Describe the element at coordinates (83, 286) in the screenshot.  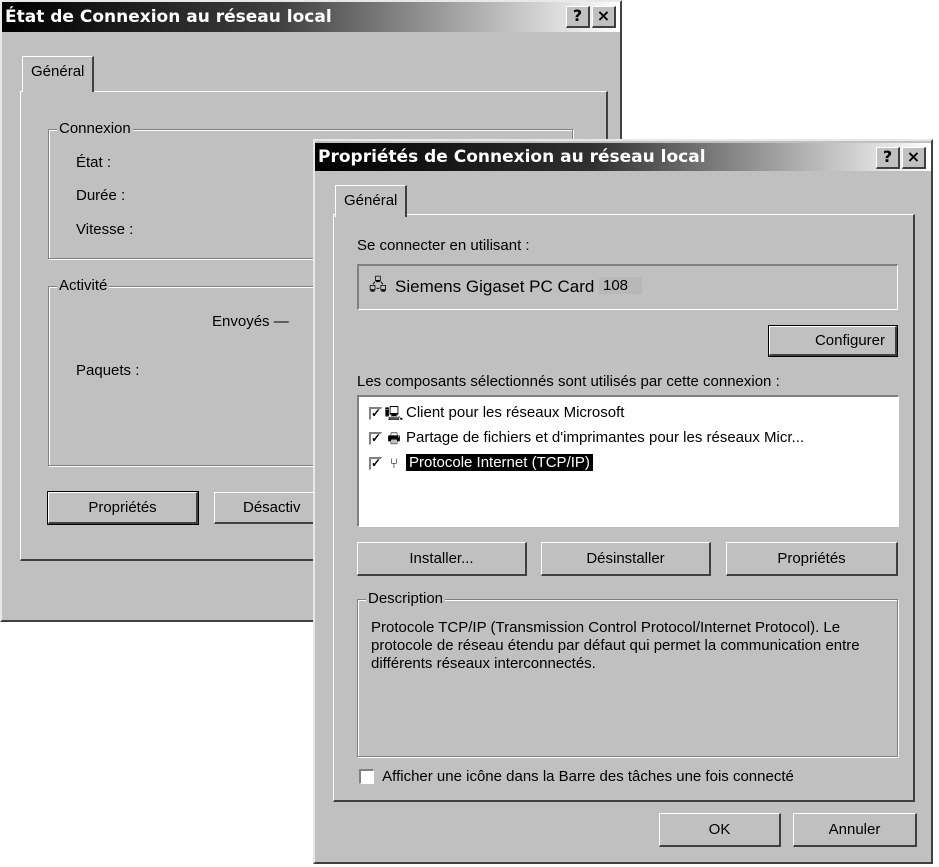
I see `activite-legend: Activité` at that location.